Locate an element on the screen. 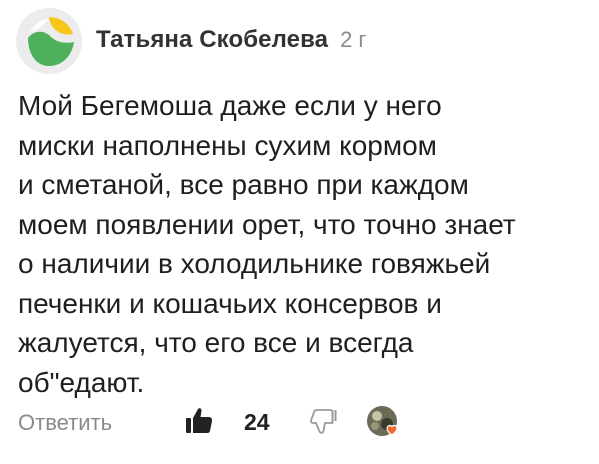 The height and width of the screenshot is (464, 599). comment-text-line: жалуется, что его все и всегда is located at coordinates (216, 342).